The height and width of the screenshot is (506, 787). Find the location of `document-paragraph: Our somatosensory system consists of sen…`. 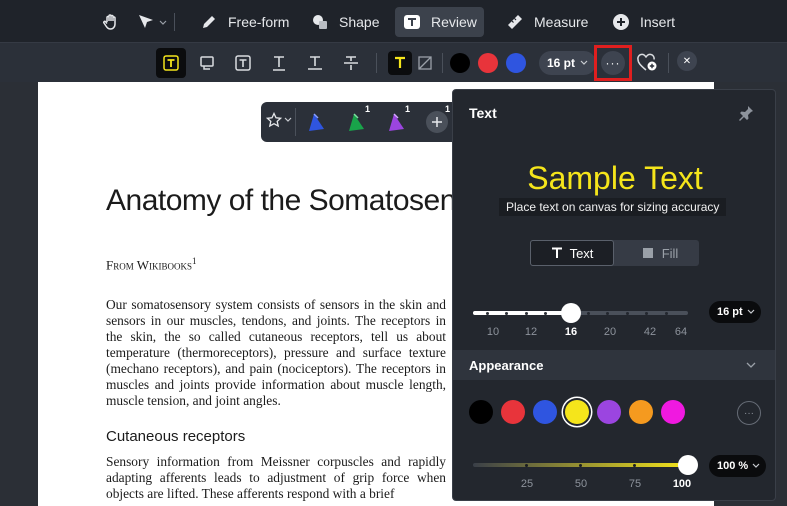

document-paragraph: Our somatosensory system consists of sen… is located at coordinates (276, 352).